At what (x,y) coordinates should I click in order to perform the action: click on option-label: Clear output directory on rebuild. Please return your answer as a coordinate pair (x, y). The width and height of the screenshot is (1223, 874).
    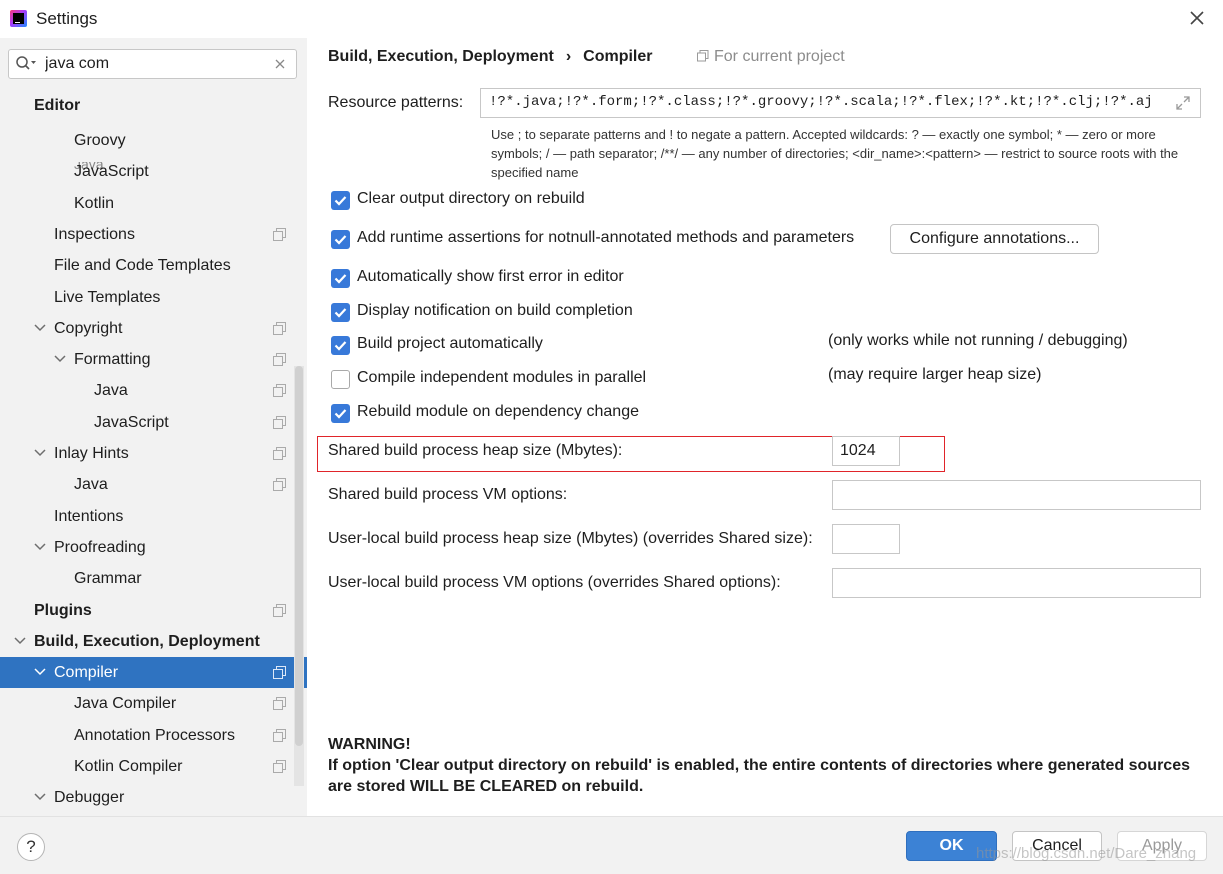
    Looking at the image, I should click on (471, 199).